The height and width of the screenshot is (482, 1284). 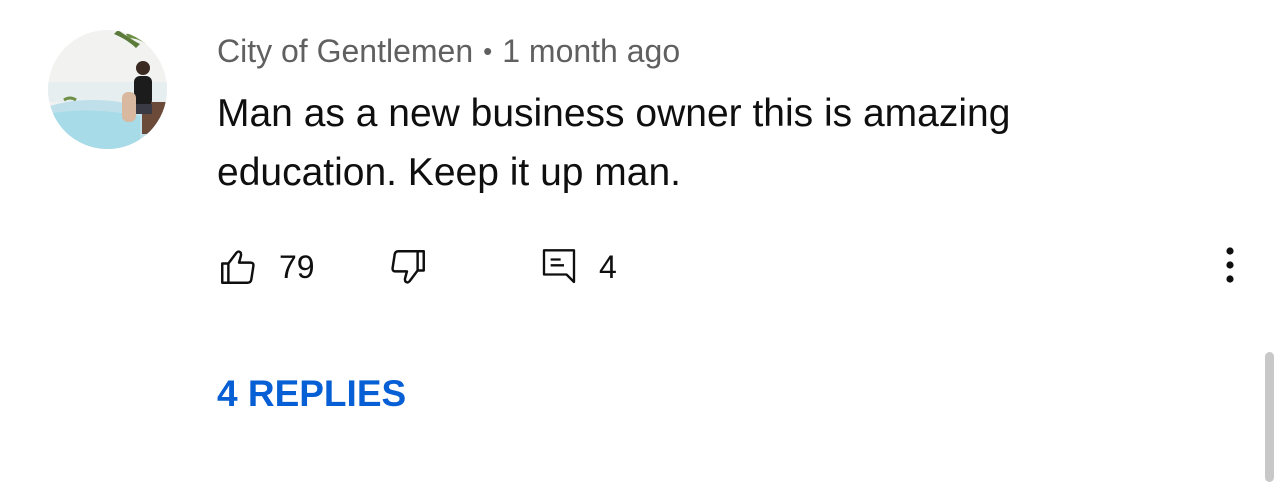 What do you see at coordinates (311, 394) in the screenshot?
I see `view-replies-link: 4 REPLIES` at bounding box center [311, 394].